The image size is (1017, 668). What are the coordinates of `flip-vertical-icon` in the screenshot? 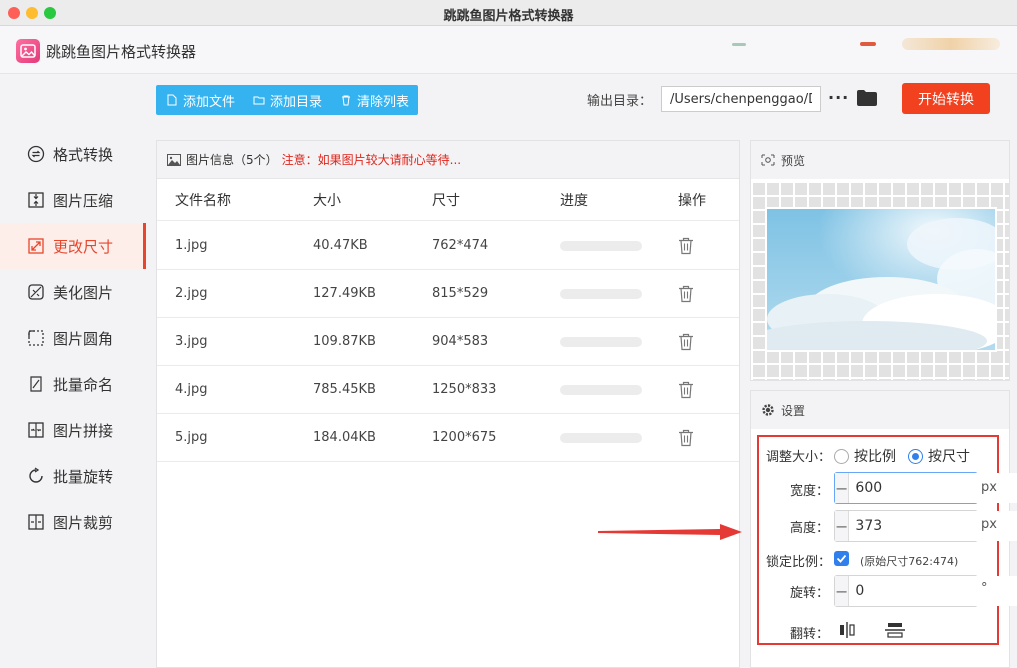 It's located at (895, 630).